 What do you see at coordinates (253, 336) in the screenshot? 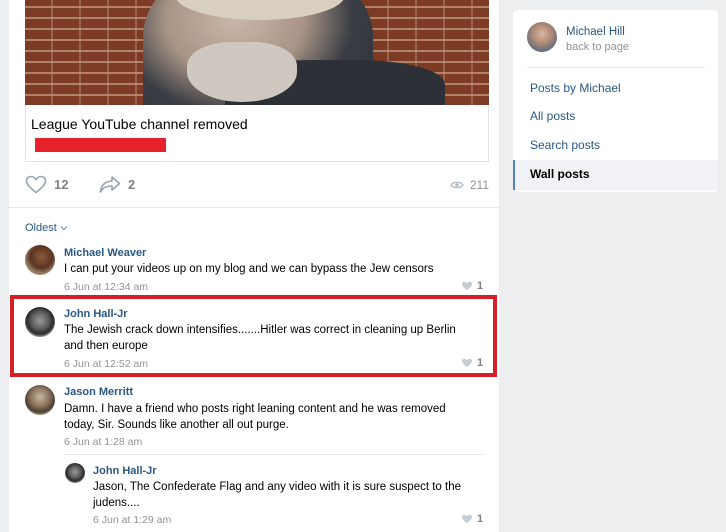
I see `highlight-box` at bounding box center [253, 336].